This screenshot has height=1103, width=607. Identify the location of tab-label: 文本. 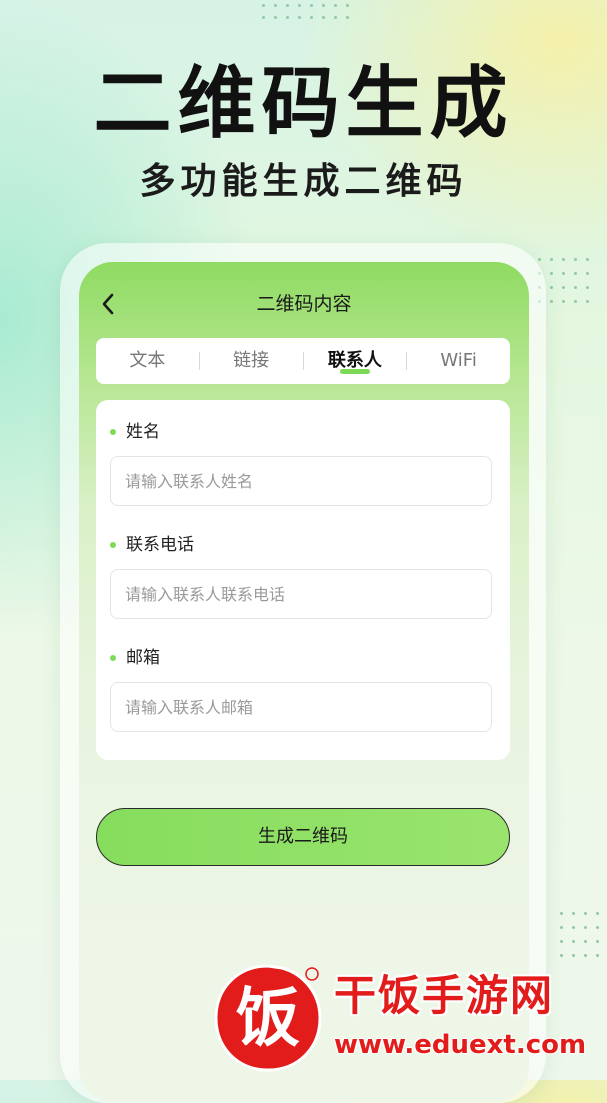
(147, 360).